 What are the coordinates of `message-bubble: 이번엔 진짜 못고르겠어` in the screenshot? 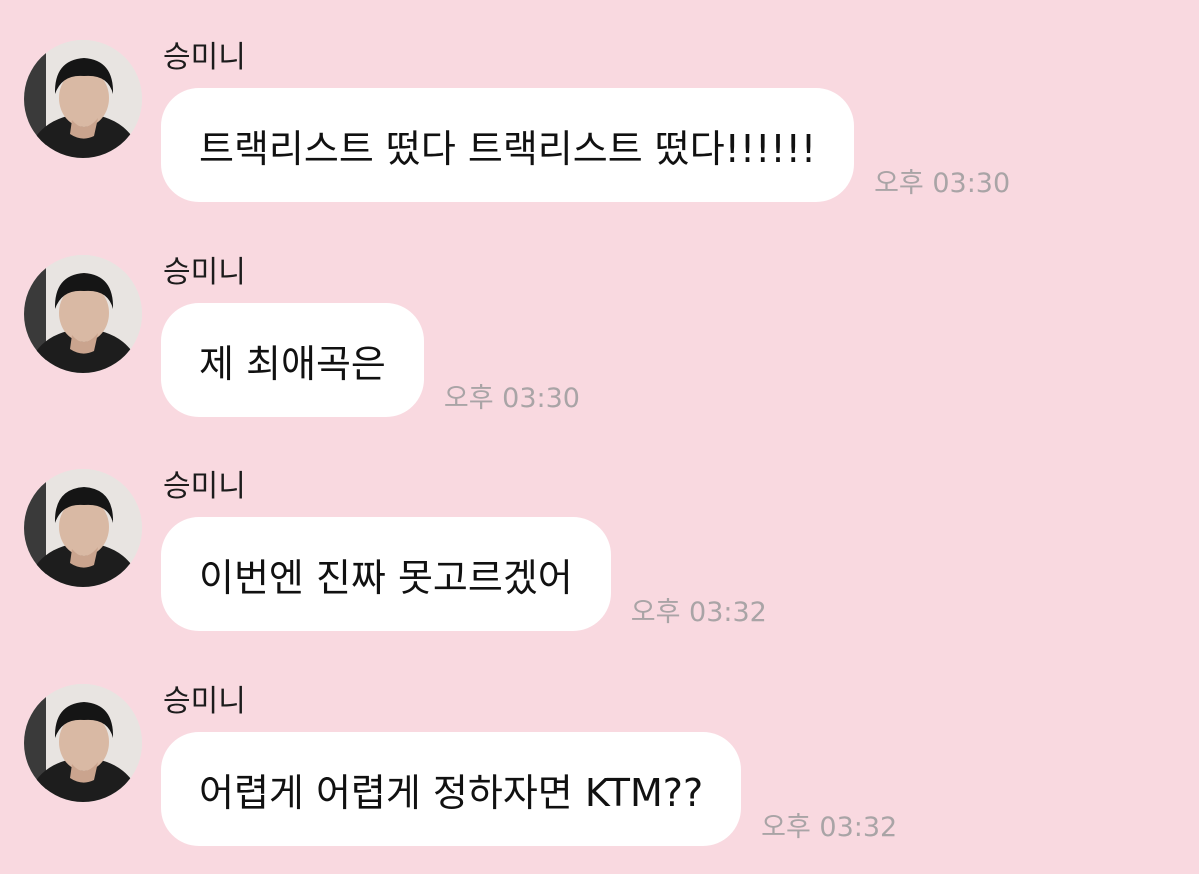 It's located at (386, 574).